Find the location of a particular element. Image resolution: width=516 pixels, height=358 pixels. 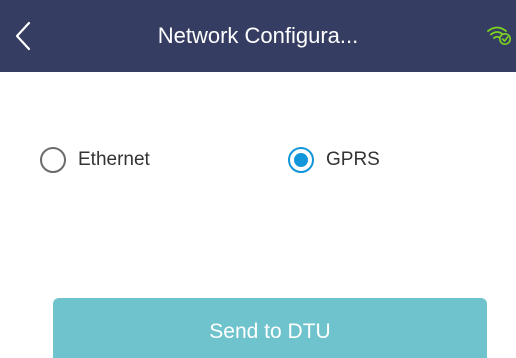

radio-option-ethernet: Ethernet is located at coordinates (95, 160).